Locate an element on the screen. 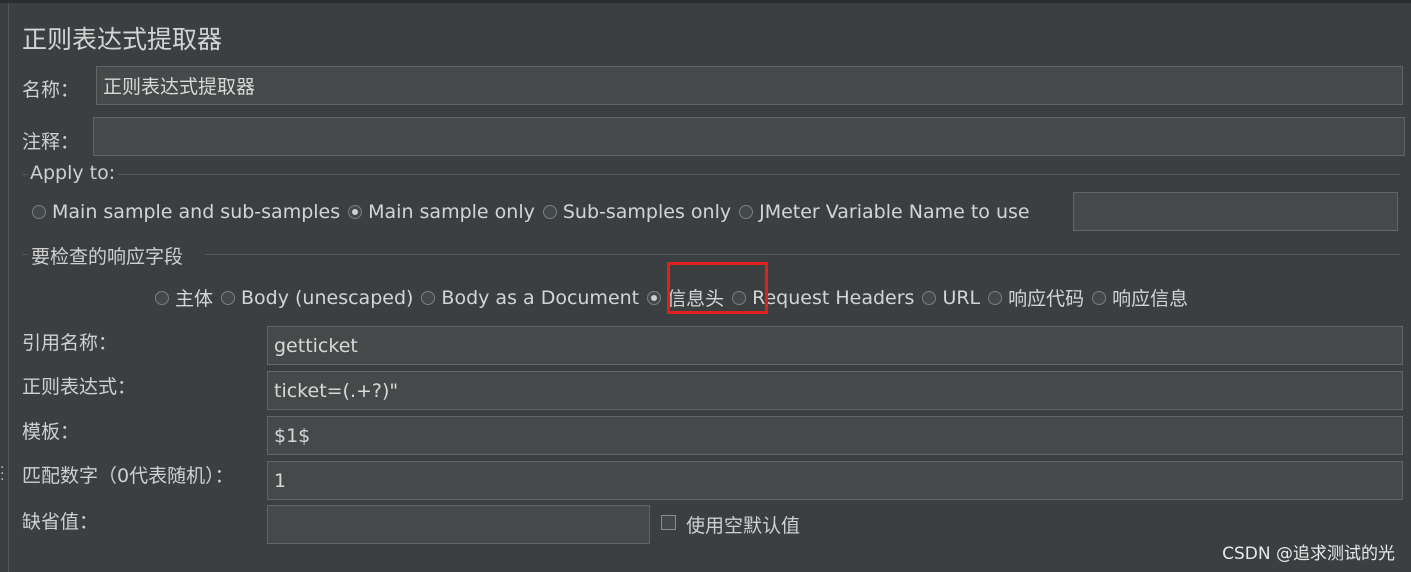 This screenshot has height=572, width=1411. apply-to-border-left is located at coordinates (25, 174).